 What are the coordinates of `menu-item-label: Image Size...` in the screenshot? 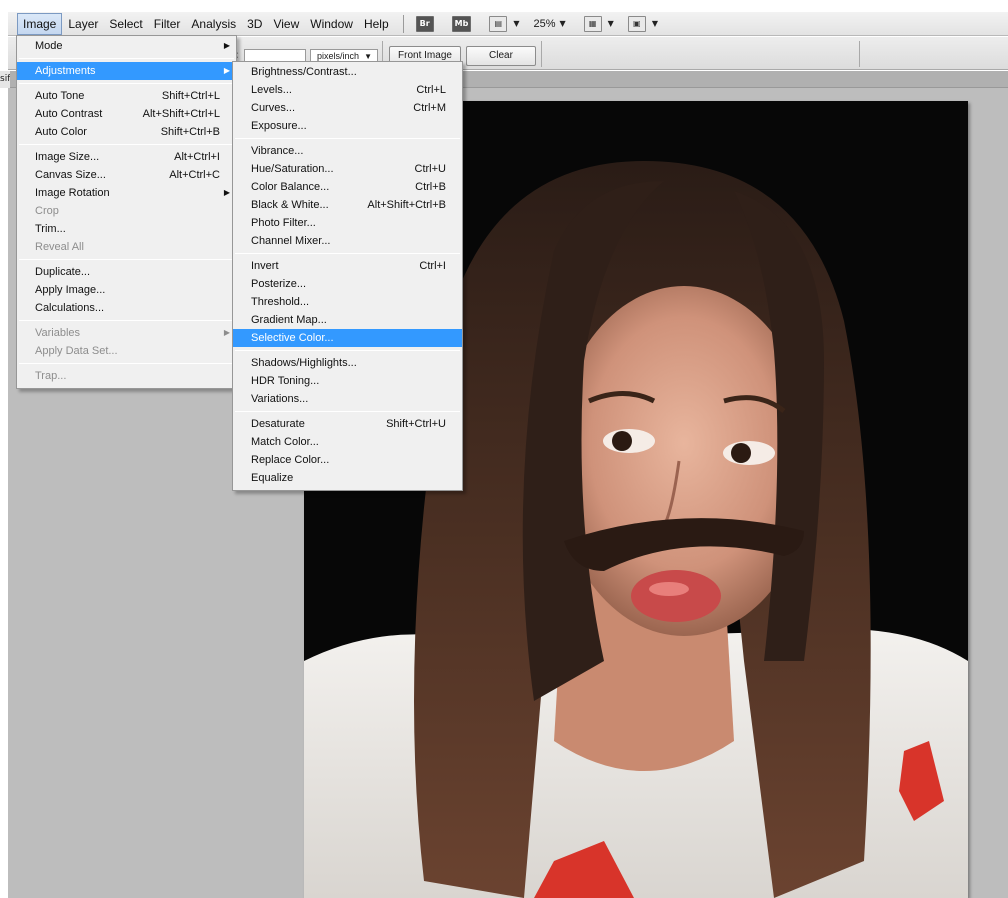 It's located at (67, 157).